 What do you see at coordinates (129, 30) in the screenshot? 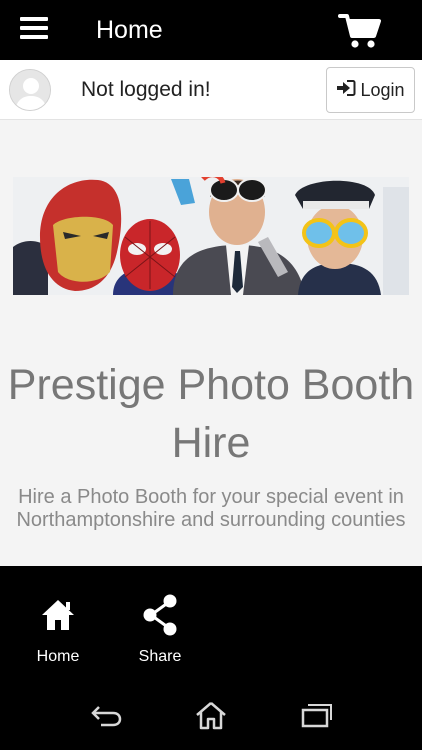
I see `page-title: Home` at bounding box center [129, 30].